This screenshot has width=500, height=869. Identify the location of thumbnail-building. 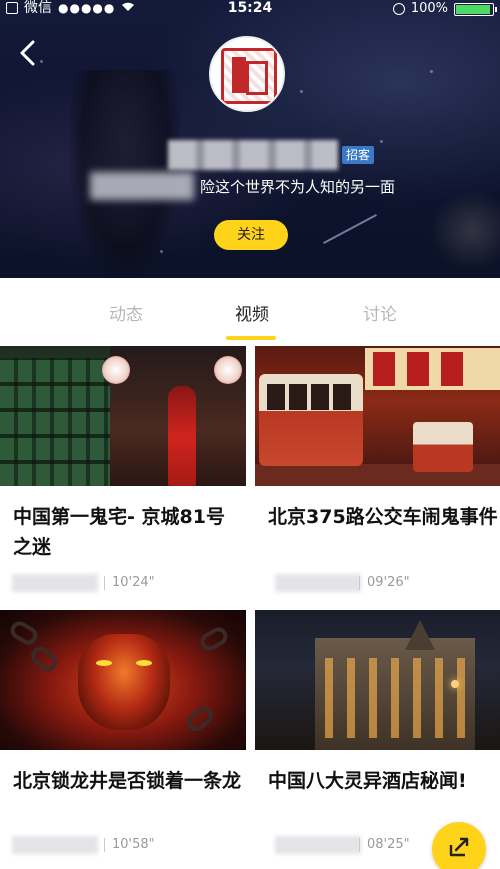
(55, 422).